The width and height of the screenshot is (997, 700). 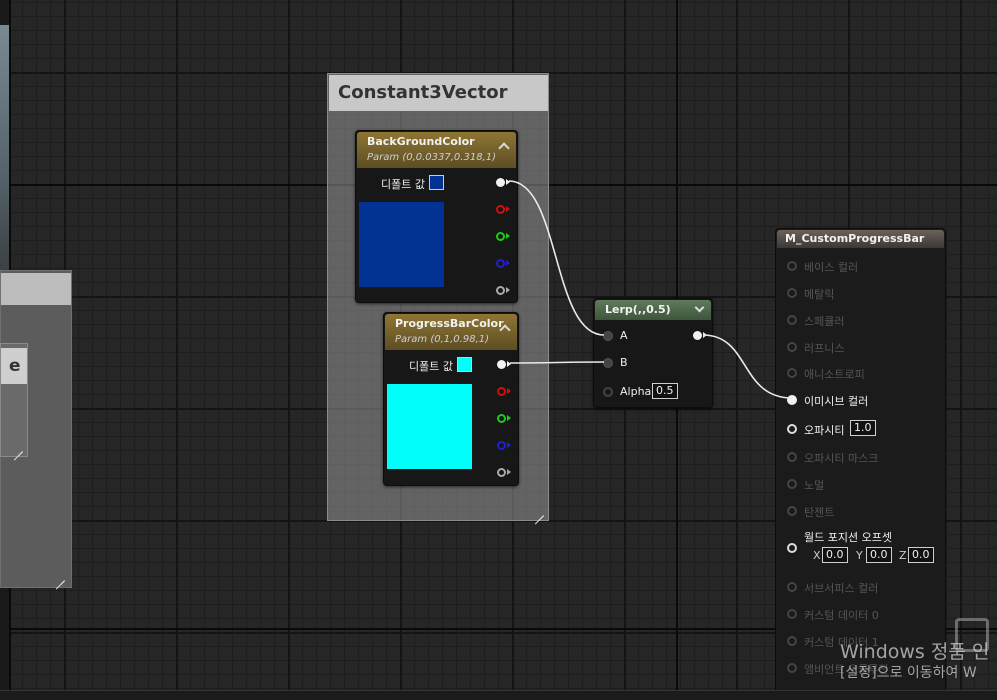 What do you see at coordinates (438, 93) in the screenshot?
I see `comment-title: Constant3Vector` at bounding box center [438, 93].